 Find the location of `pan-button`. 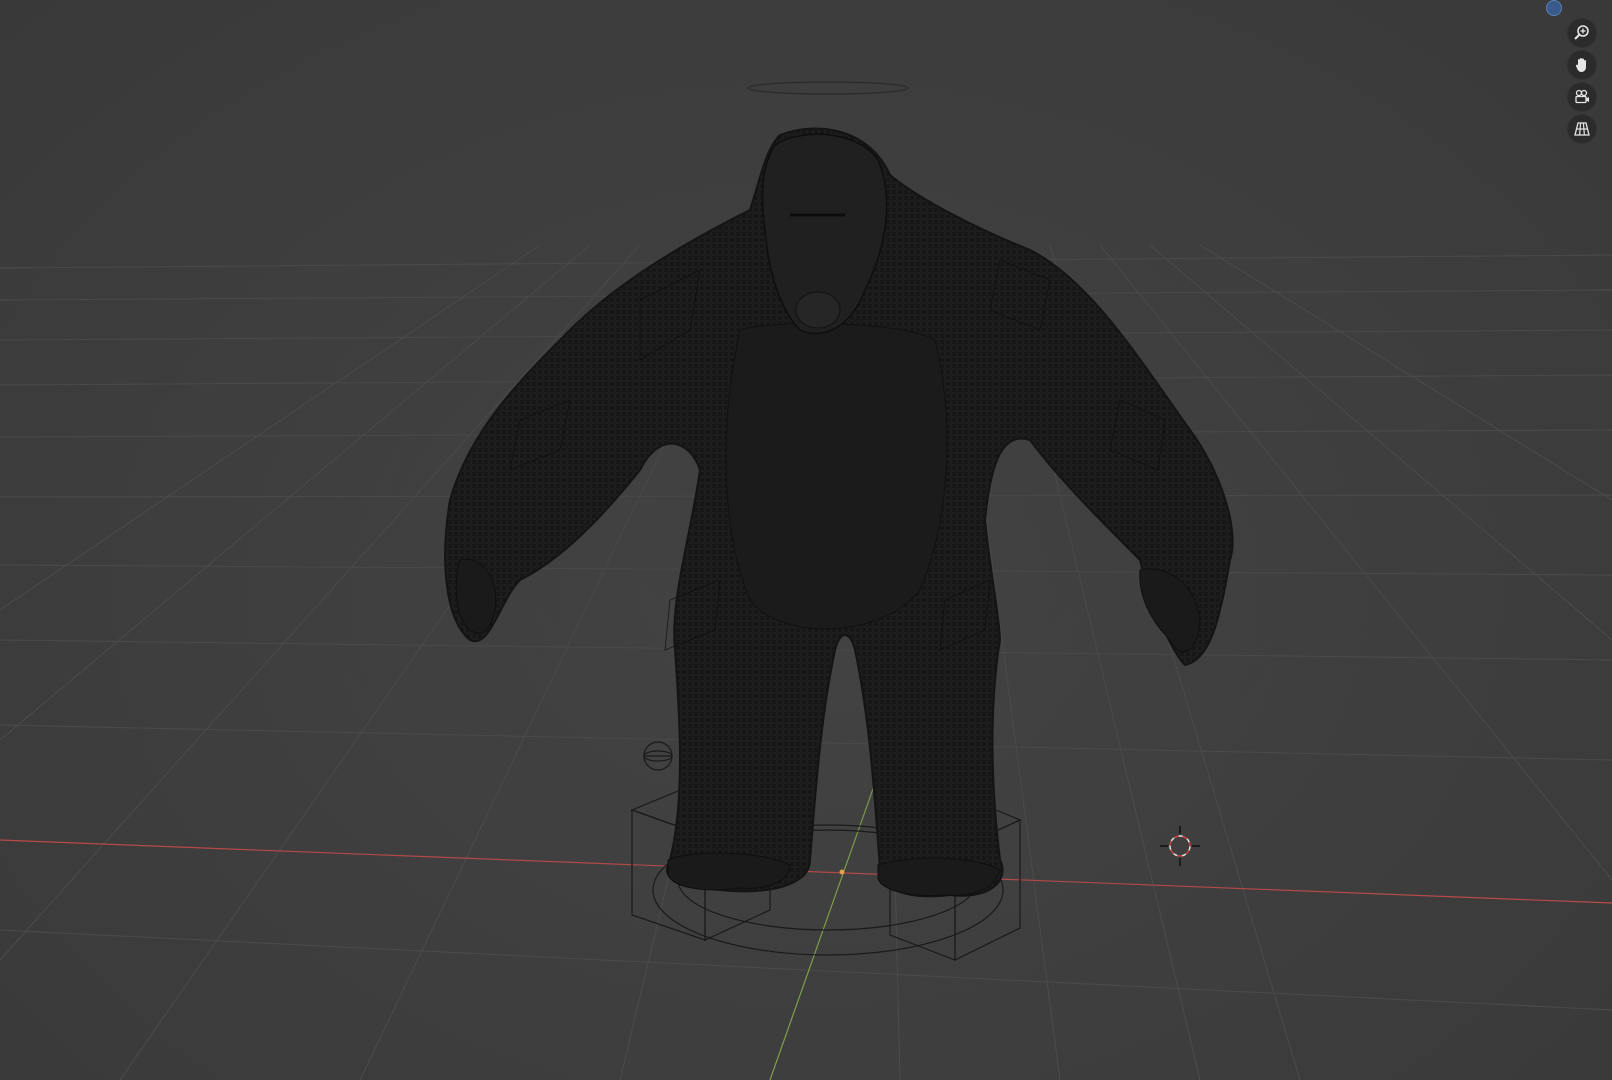

pan-button is located at coordinates (1582, 65).